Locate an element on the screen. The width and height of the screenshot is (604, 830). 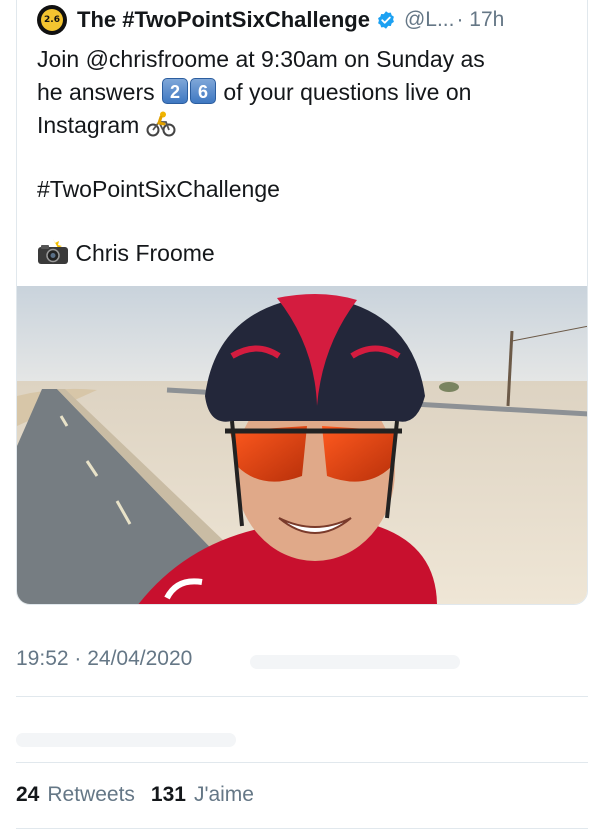
keycap-digit-two-icon: 2 is located at coordinates (175, 91).